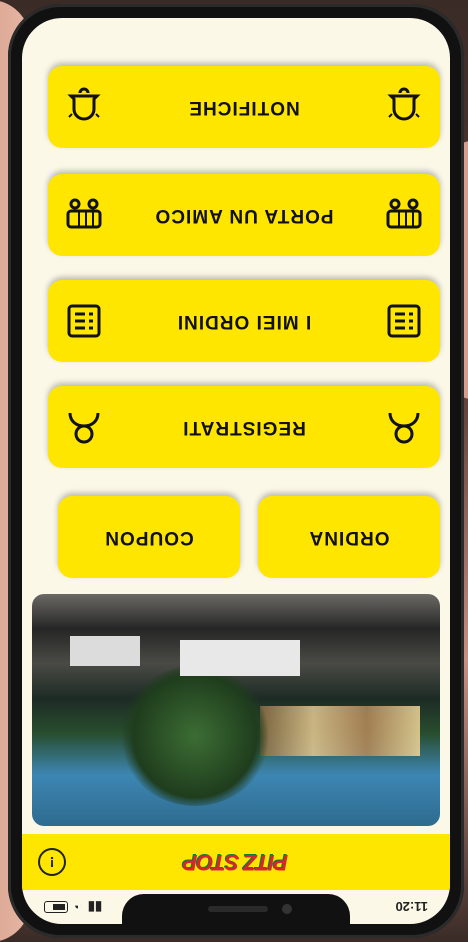 This screenshot has height=942, width=468. I want to click on notifiche-label: NOTIFICHE, so click(244, 107).